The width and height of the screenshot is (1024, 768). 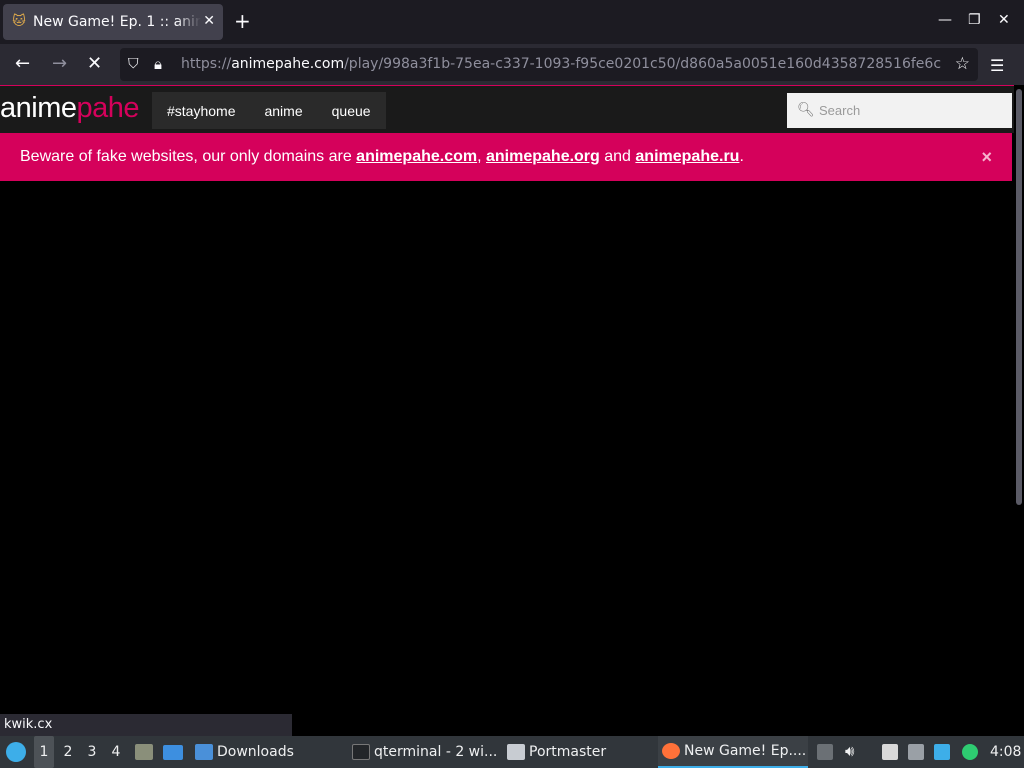 I want to click on site-header: animepahe #stayhome anime queue 🔍︎, so click(x=507, y=109).